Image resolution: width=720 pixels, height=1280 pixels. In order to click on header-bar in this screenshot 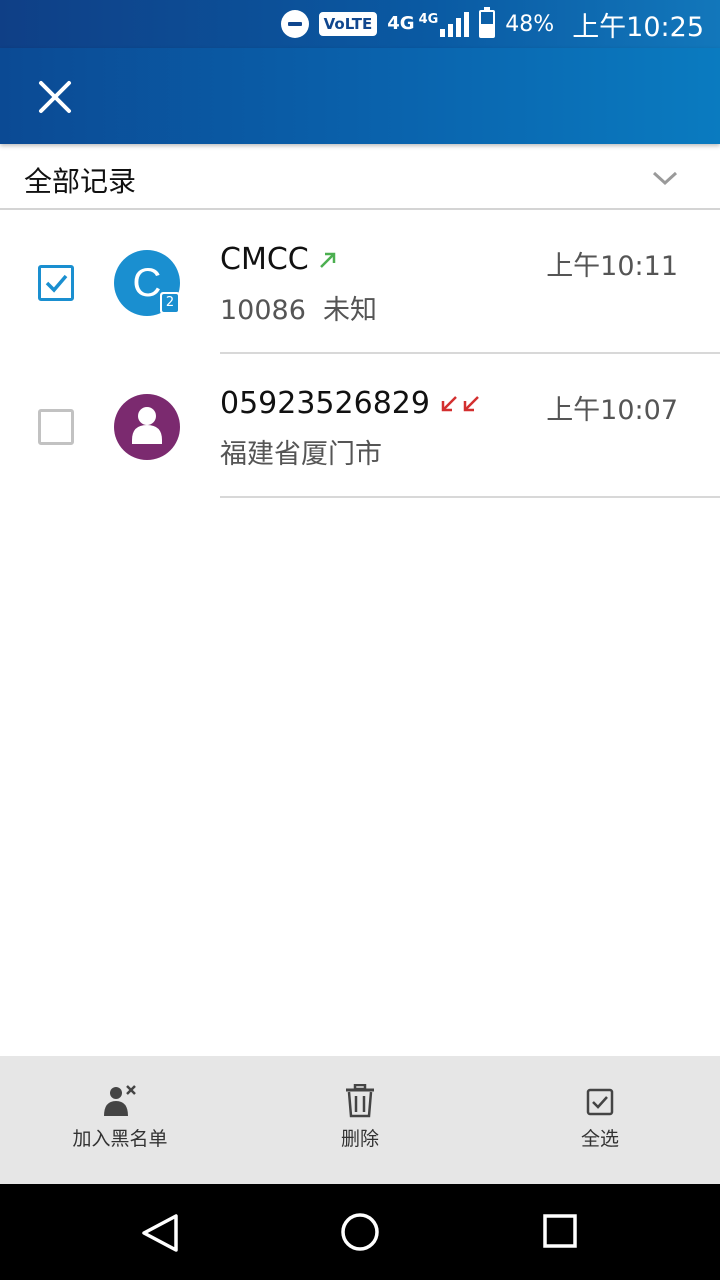, I will do `click(360, 96)`.